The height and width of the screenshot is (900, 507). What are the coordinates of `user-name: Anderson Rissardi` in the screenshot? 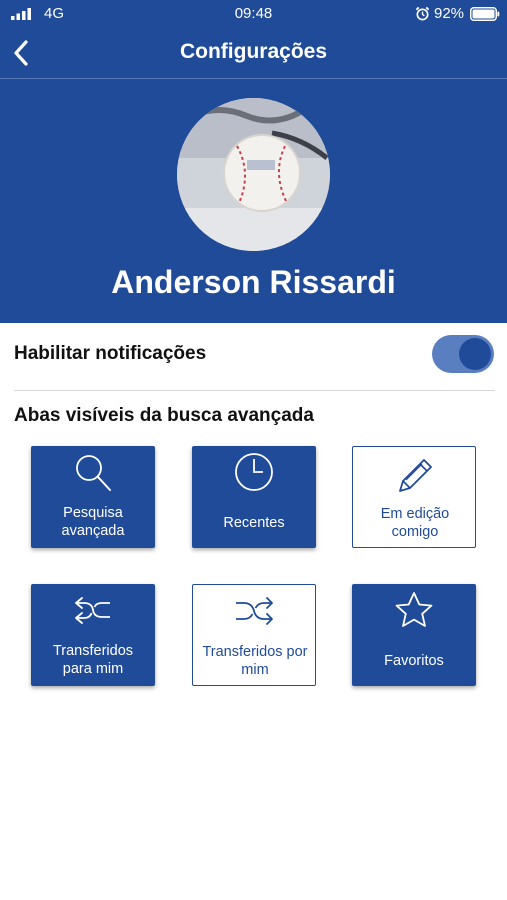 It's located at (253, 282).